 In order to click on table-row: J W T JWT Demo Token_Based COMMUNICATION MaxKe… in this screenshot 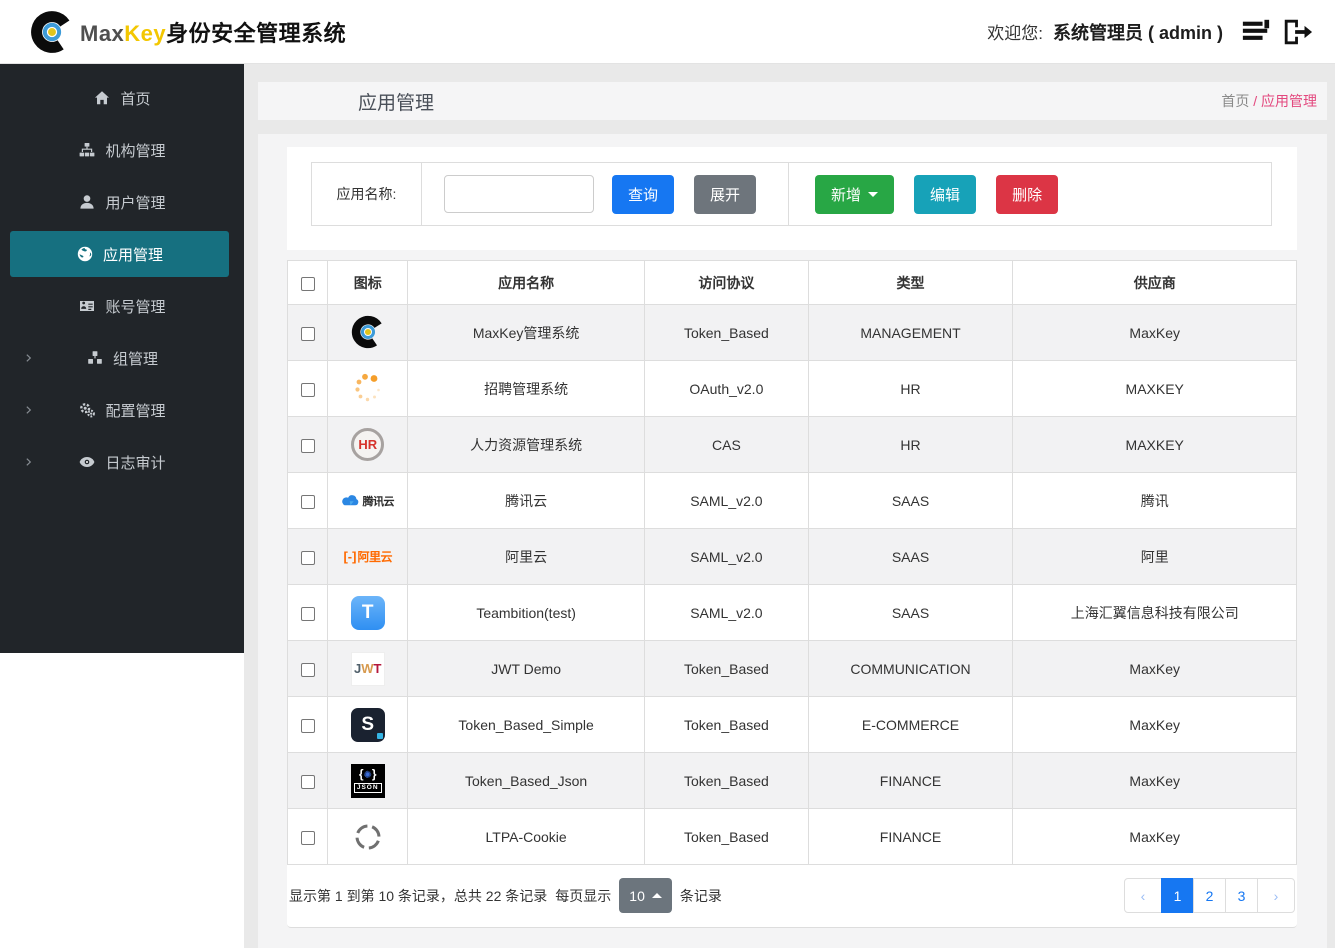, I will do `click(791, 668)`.